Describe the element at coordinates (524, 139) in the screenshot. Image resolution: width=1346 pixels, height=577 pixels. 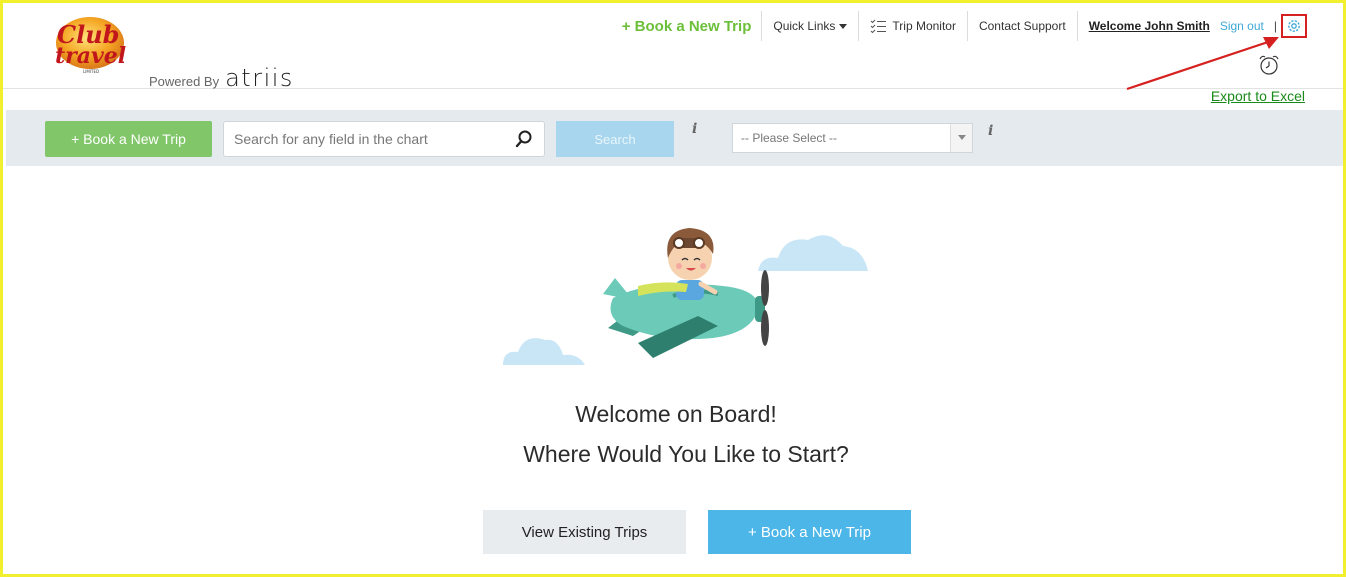
I see `search-icon` at that location.